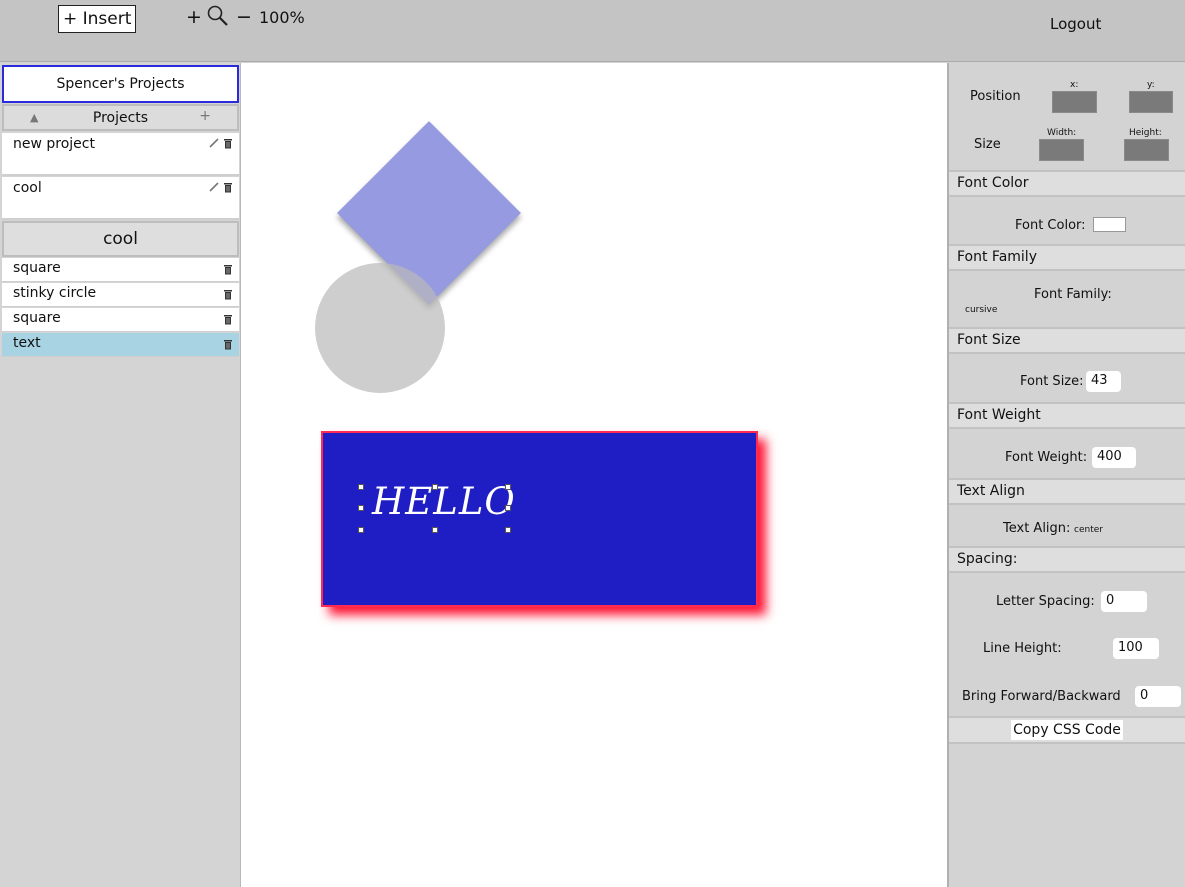 Image resolution: width=1185 pixels, height=887 pixels. Describe the element at coordinates (1045, 601) in the screenshot. I see `letter-spacing-label: Letter Spacing:` at that location.